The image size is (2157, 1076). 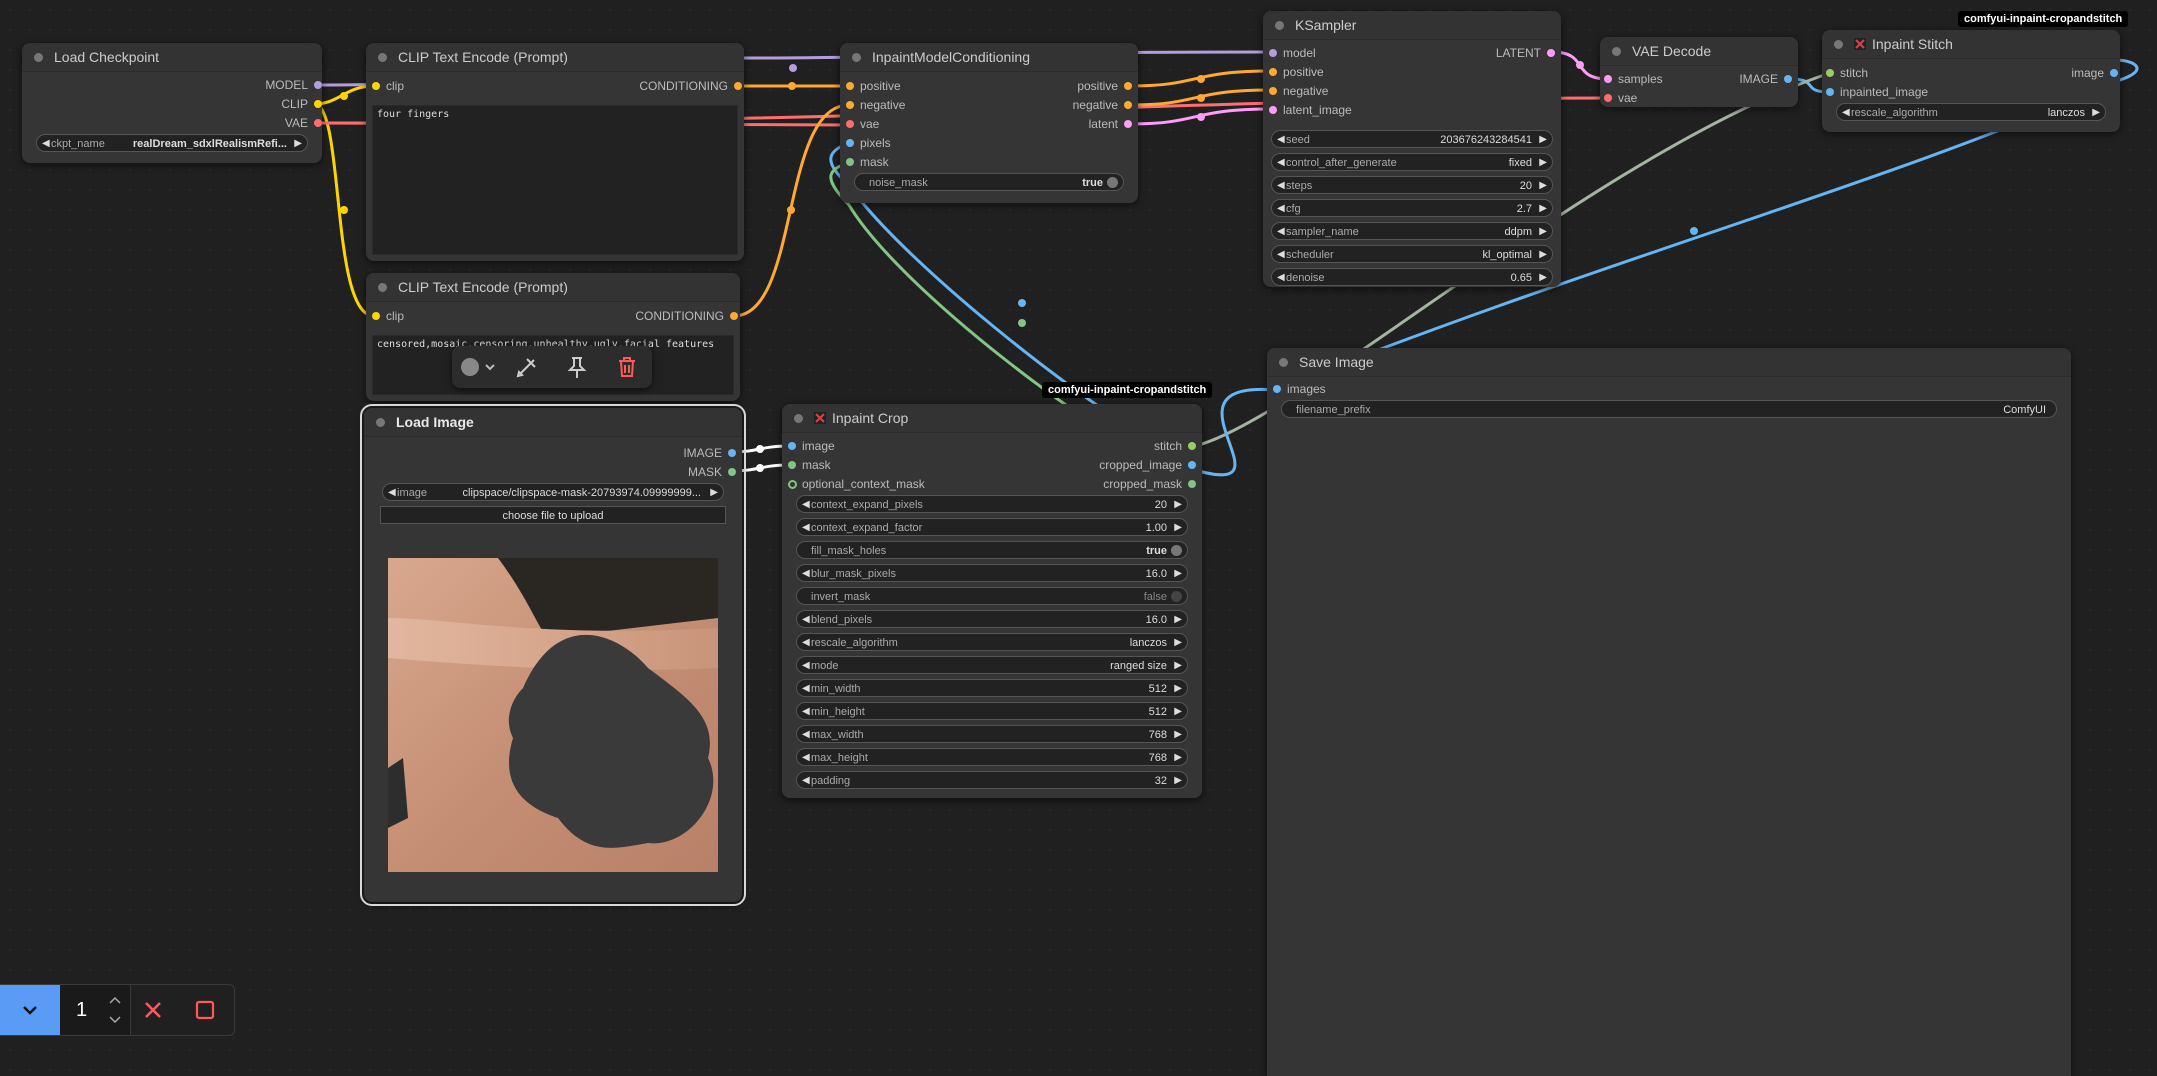 What do you see at coordinates (1412, 139) in the screenshot?
I see `widget-seed: ◀ seed 203676243284541 ▶` at bounding box center [1412, 139].